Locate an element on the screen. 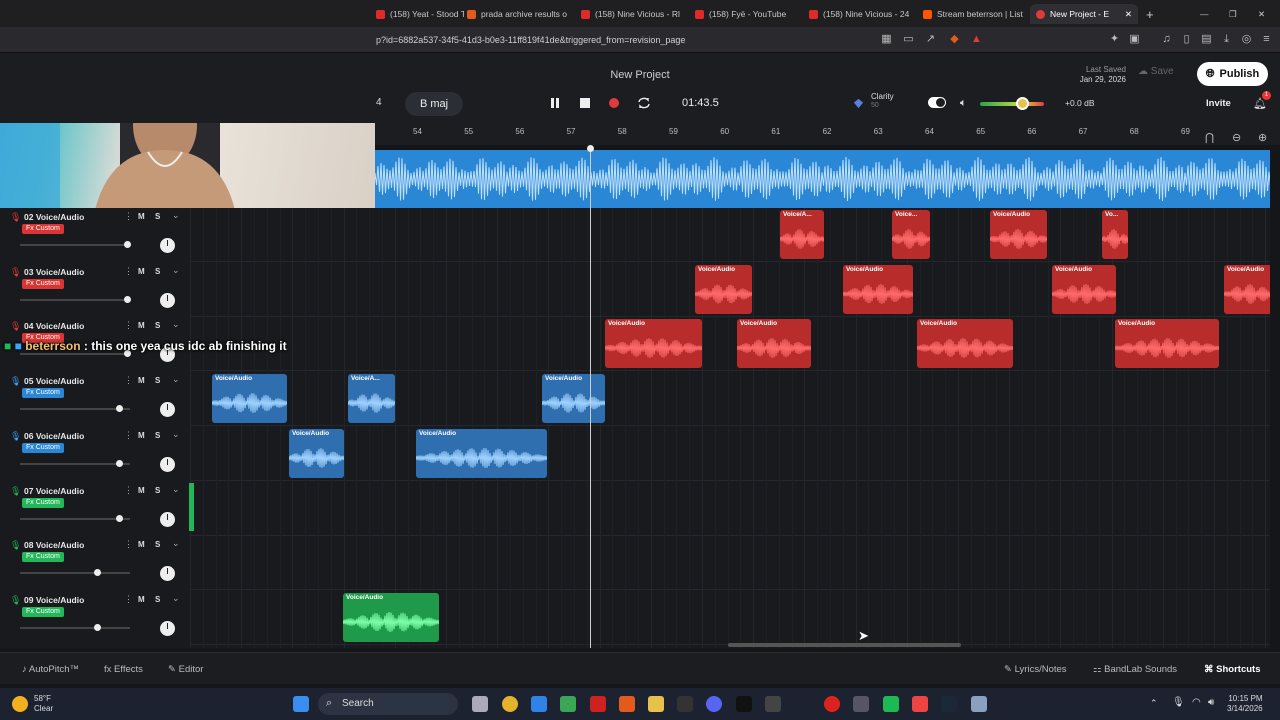  track-name: 03 Voice/Audio is located at coordinates (54, 272).